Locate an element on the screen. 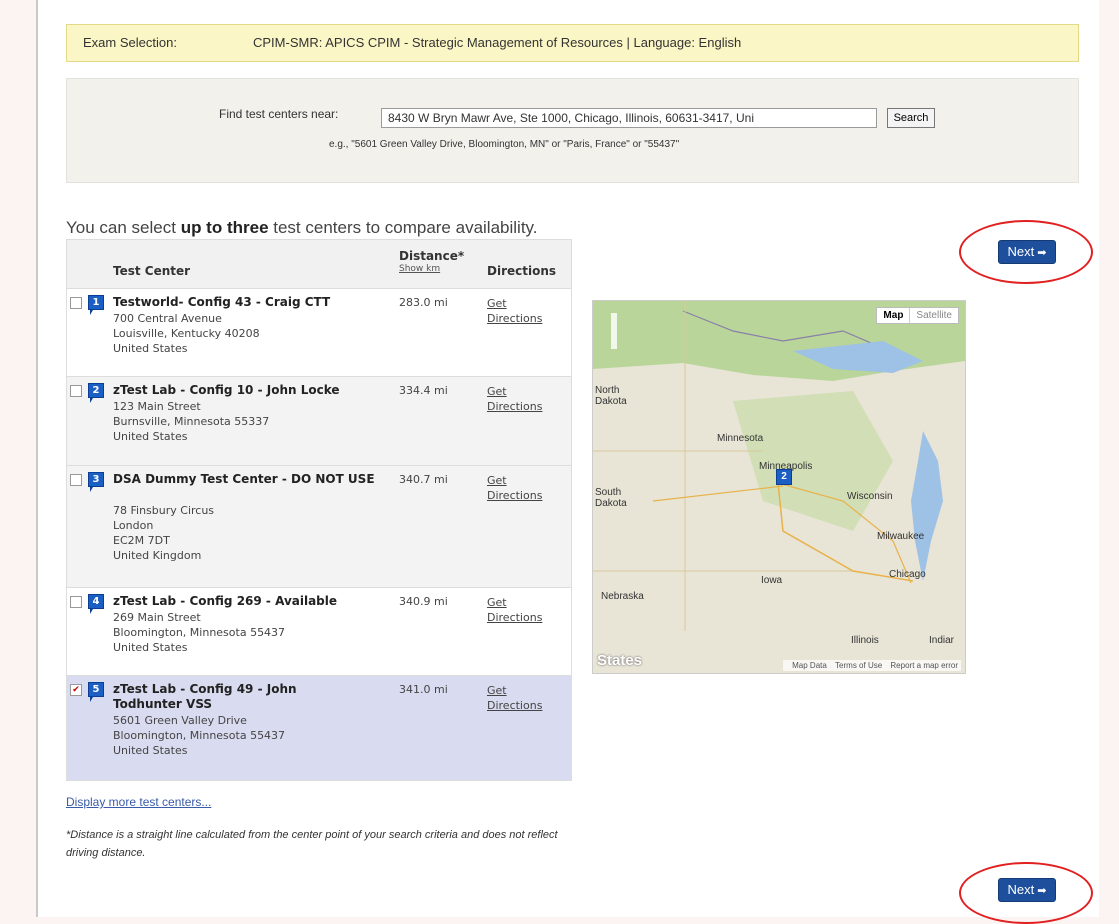  map-marker: 2 is located at coordinates (784, 477).